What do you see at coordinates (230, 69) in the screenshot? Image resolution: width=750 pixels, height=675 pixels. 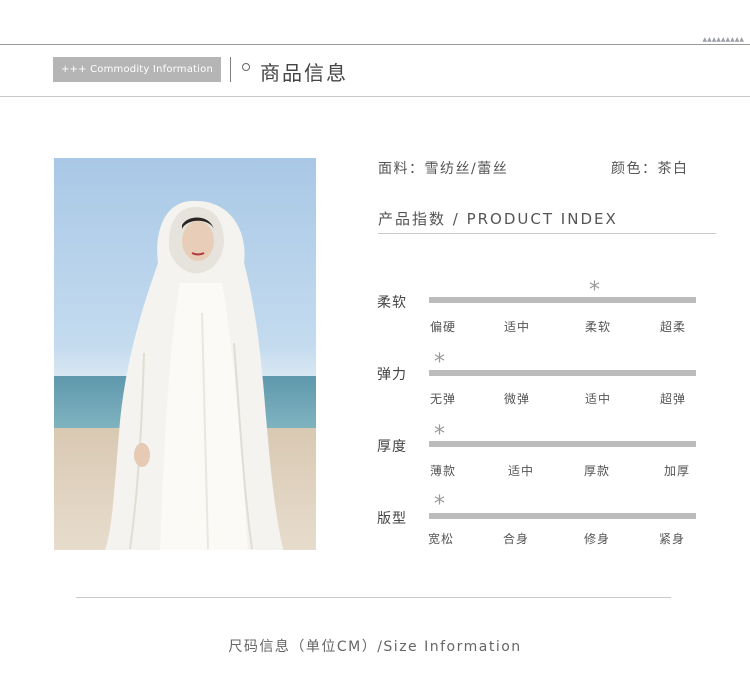 I see `header-separator` at bounding box center [230, 69].